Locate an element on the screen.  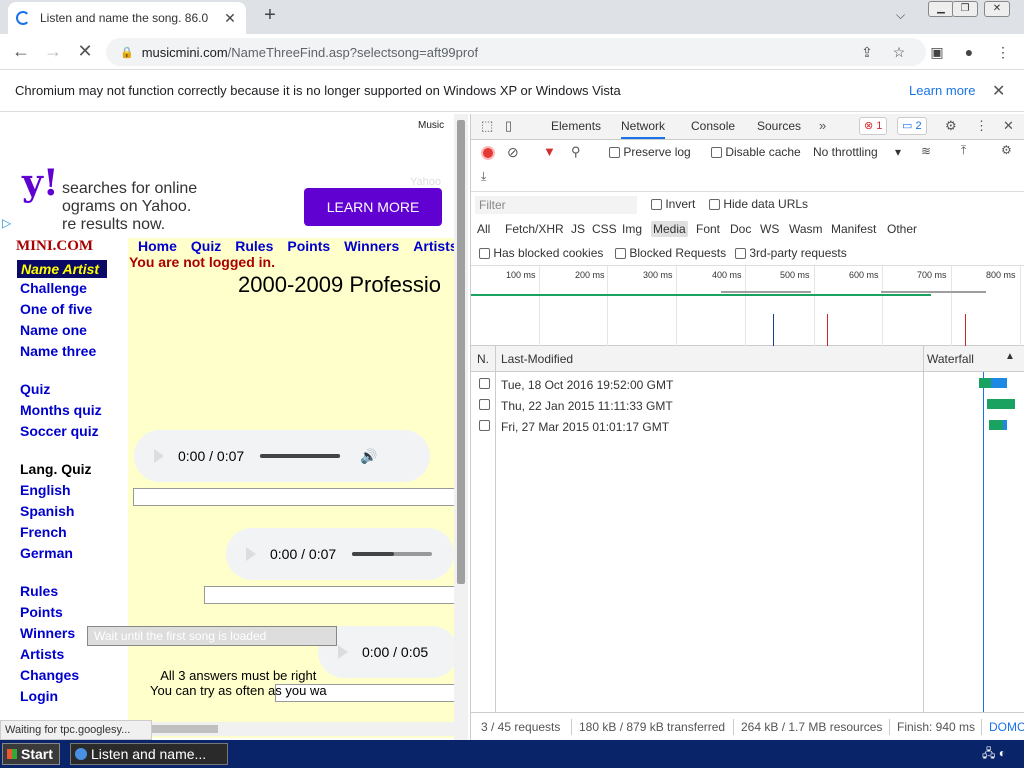
nav-points: Points is located at coordinates (41, 612).